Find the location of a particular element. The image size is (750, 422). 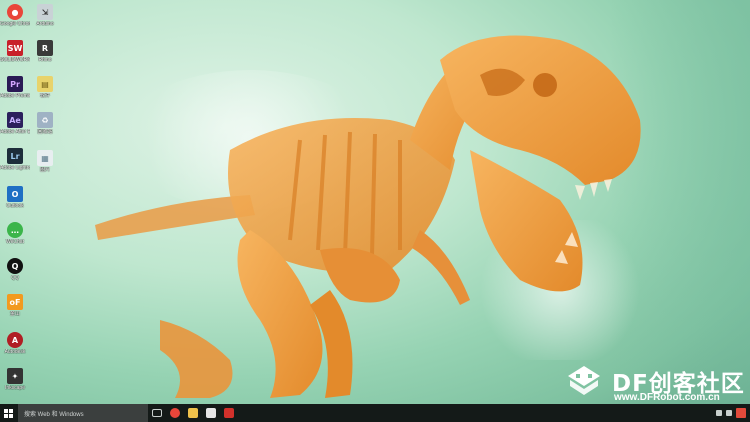

app-icon: oF is located at coordinates (15, 302).